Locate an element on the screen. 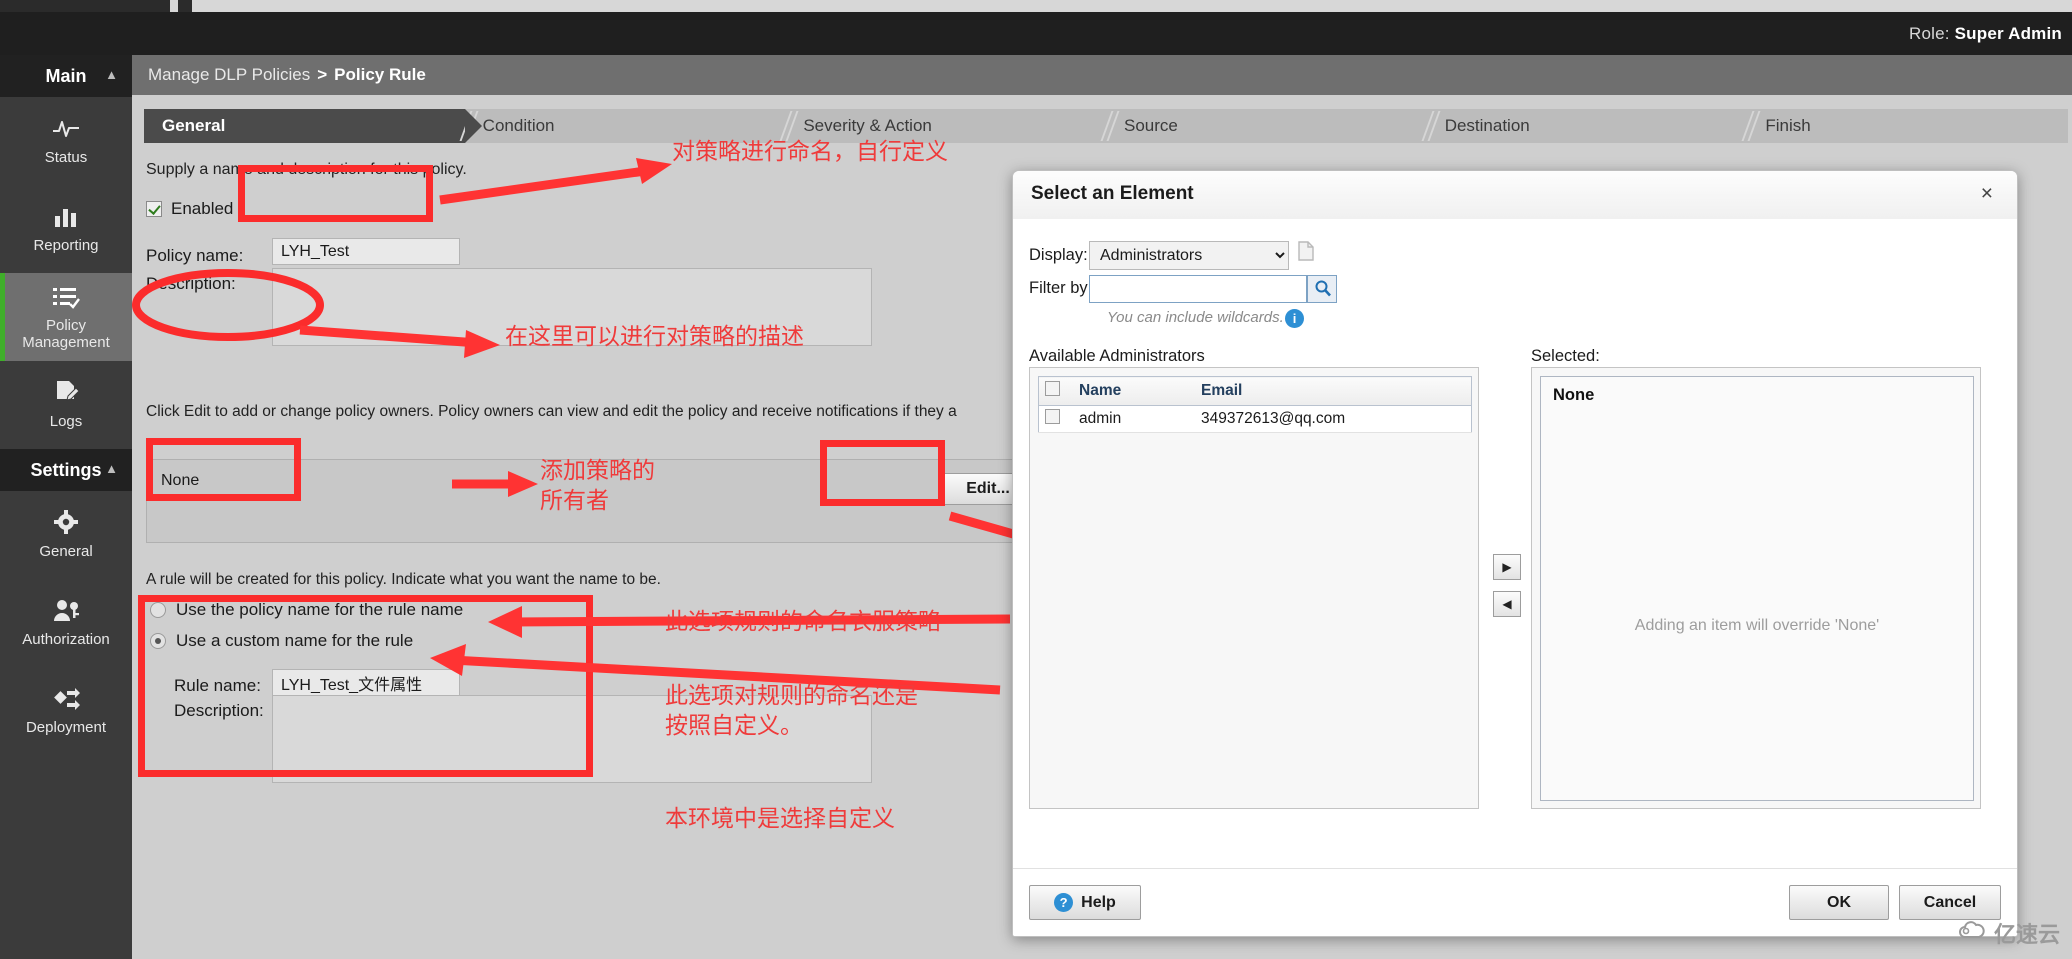  selected-caption: Selected: is located at coordinates (1565, 356).